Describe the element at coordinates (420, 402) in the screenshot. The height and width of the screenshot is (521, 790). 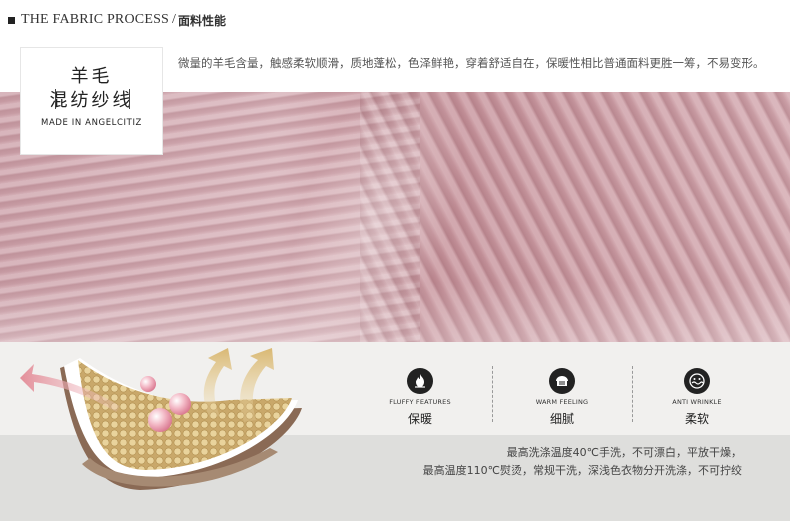
I see `feature-en: FLUFFY FEATURES` at that location.